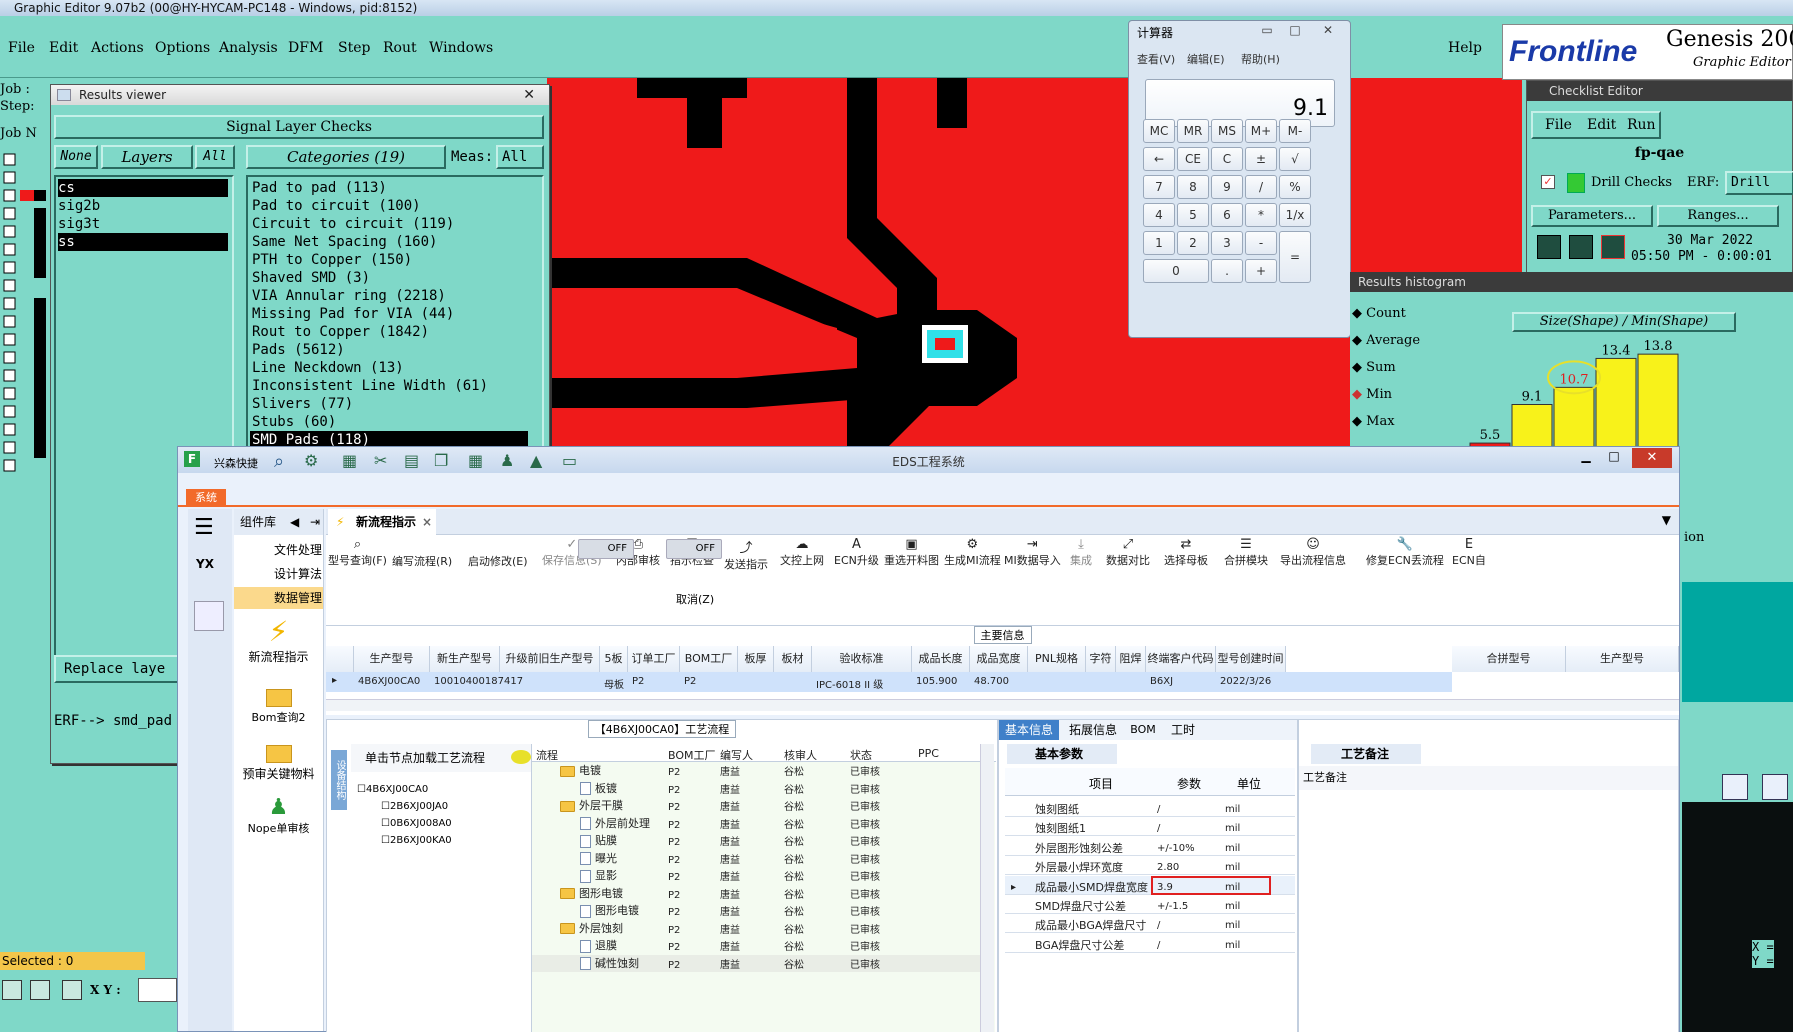 This screenshot has width=1793, height=1032. I want to click on category-item: VIA Annular ring (2218), so click(349, 296).